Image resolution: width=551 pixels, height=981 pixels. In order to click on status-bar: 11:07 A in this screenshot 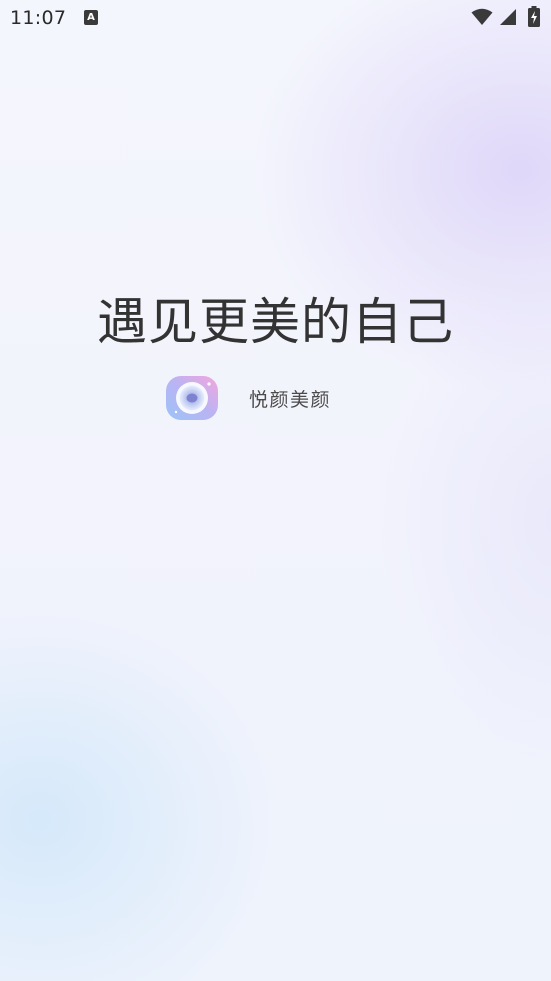, I will do `click(275, 18)`.